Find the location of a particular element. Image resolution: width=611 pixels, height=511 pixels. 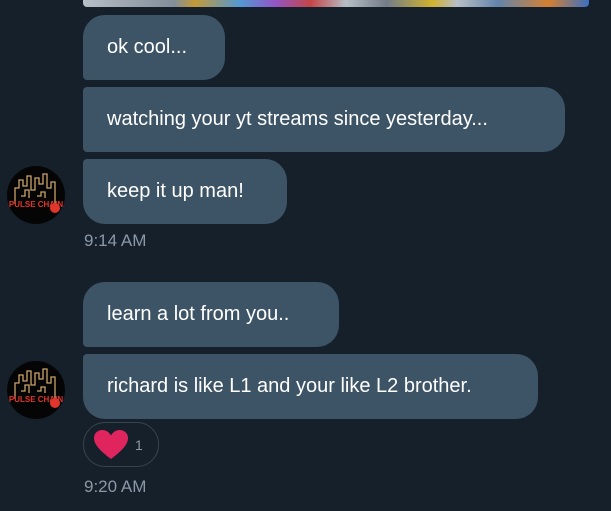

message-text: keep it up man! is located at coordinates (175, 191).